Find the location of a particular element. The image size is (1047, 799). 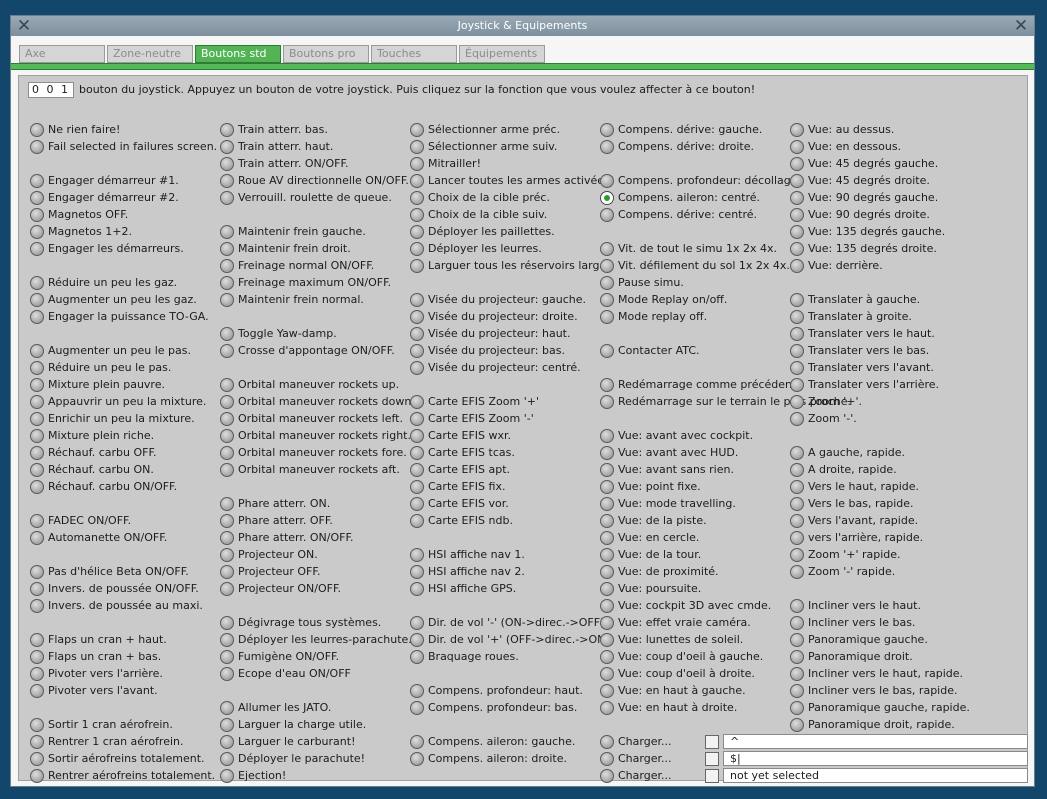

function-option: Zoom '+' rapide. is located at coordinates (845, 554).